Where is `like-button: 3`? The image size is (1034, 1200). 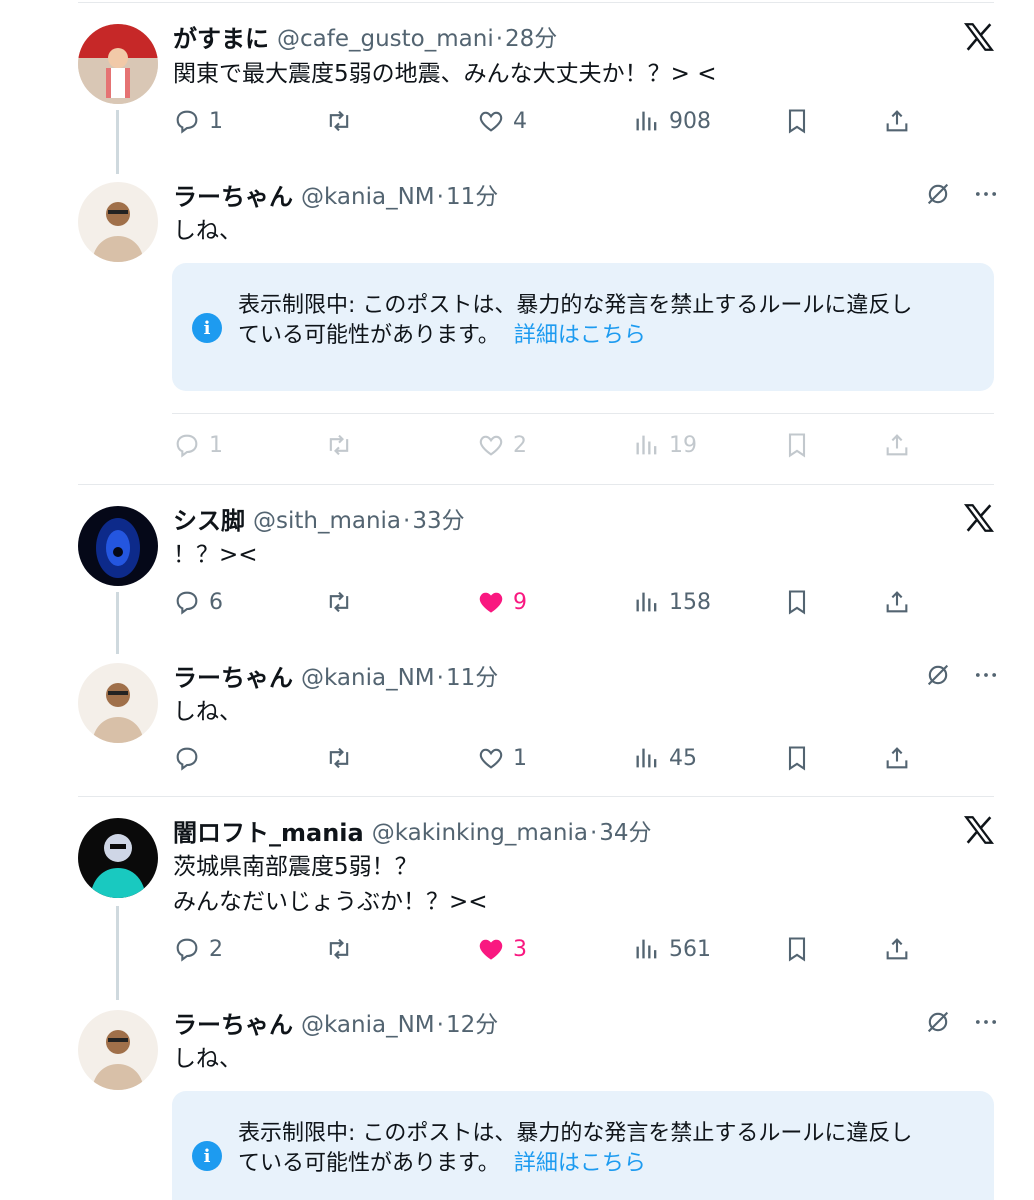
like-button: 3 is located at coordinates (502, 949).